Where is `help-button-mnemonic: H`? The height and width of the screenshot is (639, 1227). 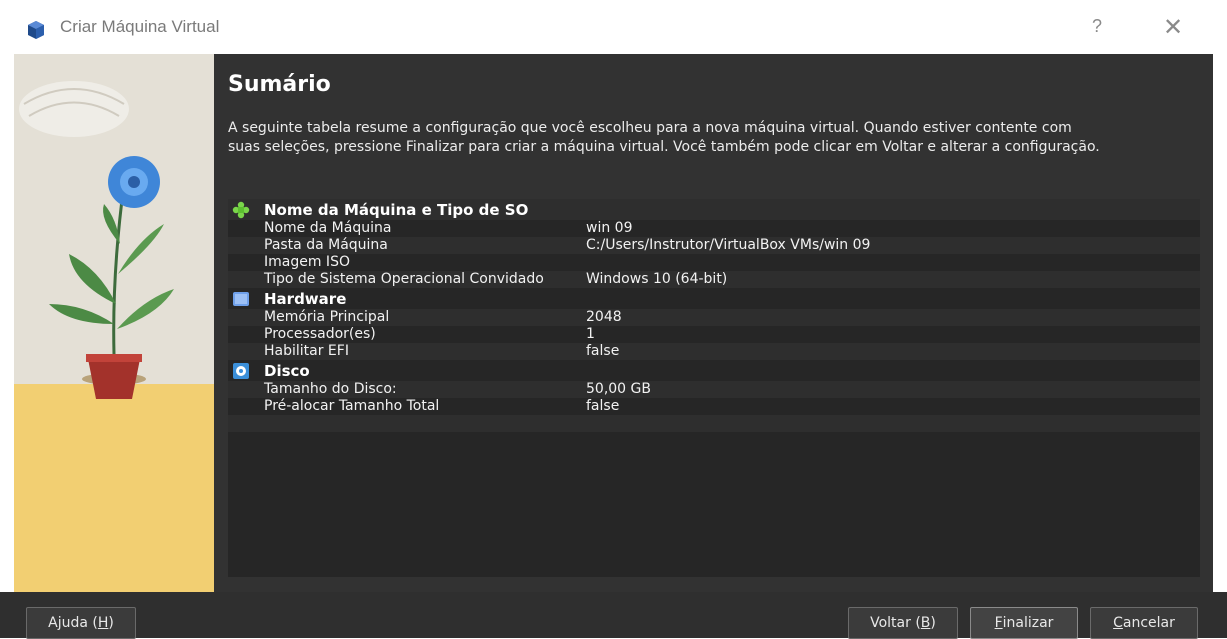 help-button-mnemonic: H is located at coordinates (103, 623).